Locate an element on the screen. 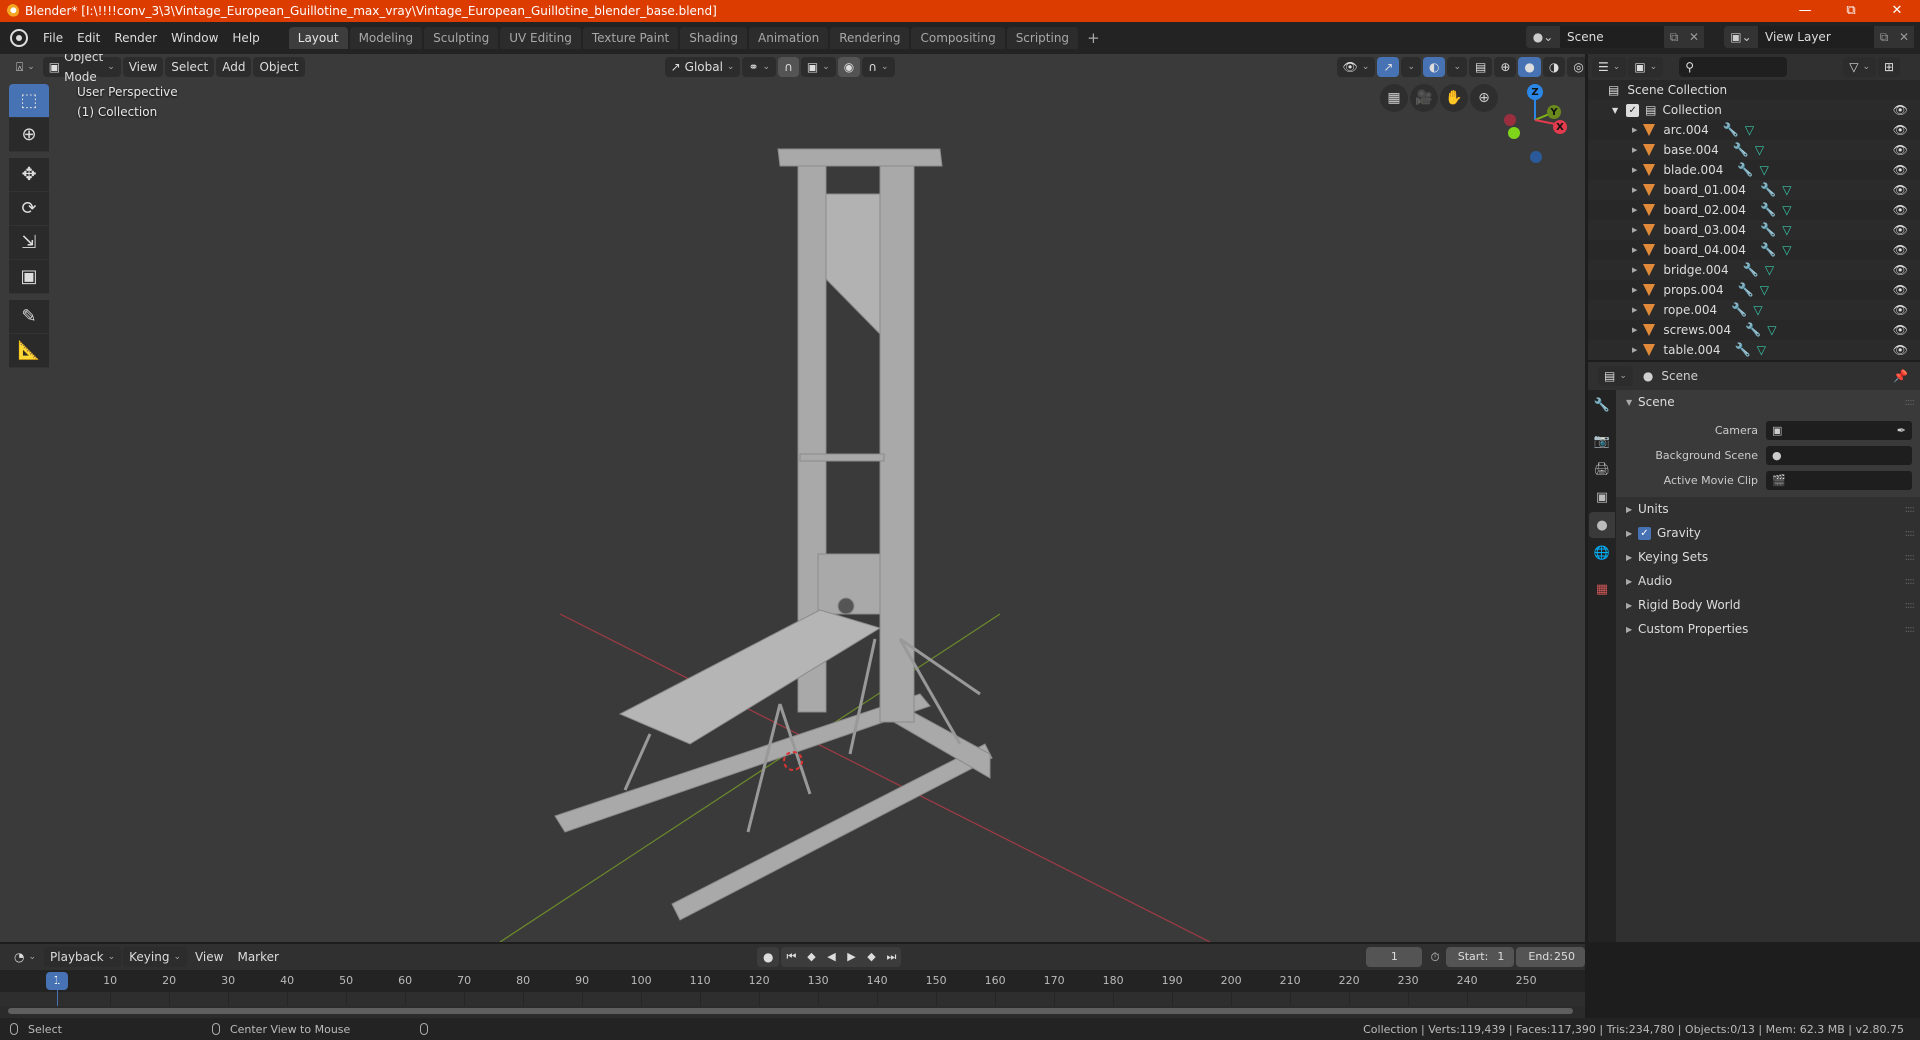 The width and height of the screenshot is (1920, 1040). background-scene-field: ● is located at coordinates (1839, 455).